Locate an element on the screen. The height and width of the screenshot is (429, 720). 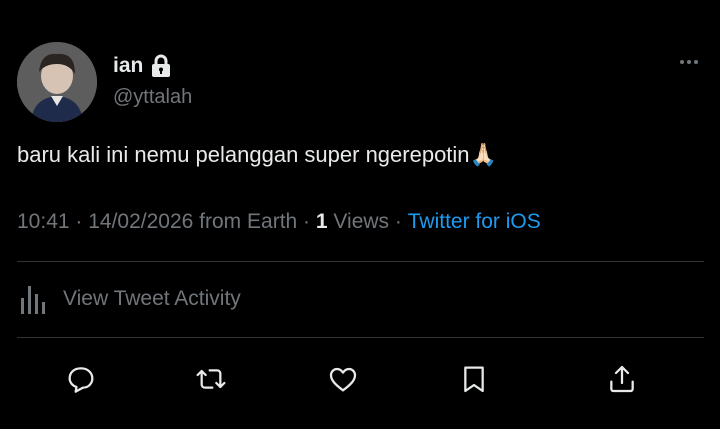
view-tweet-activity: View Tweet Activity is located at coordinates (129, 299).